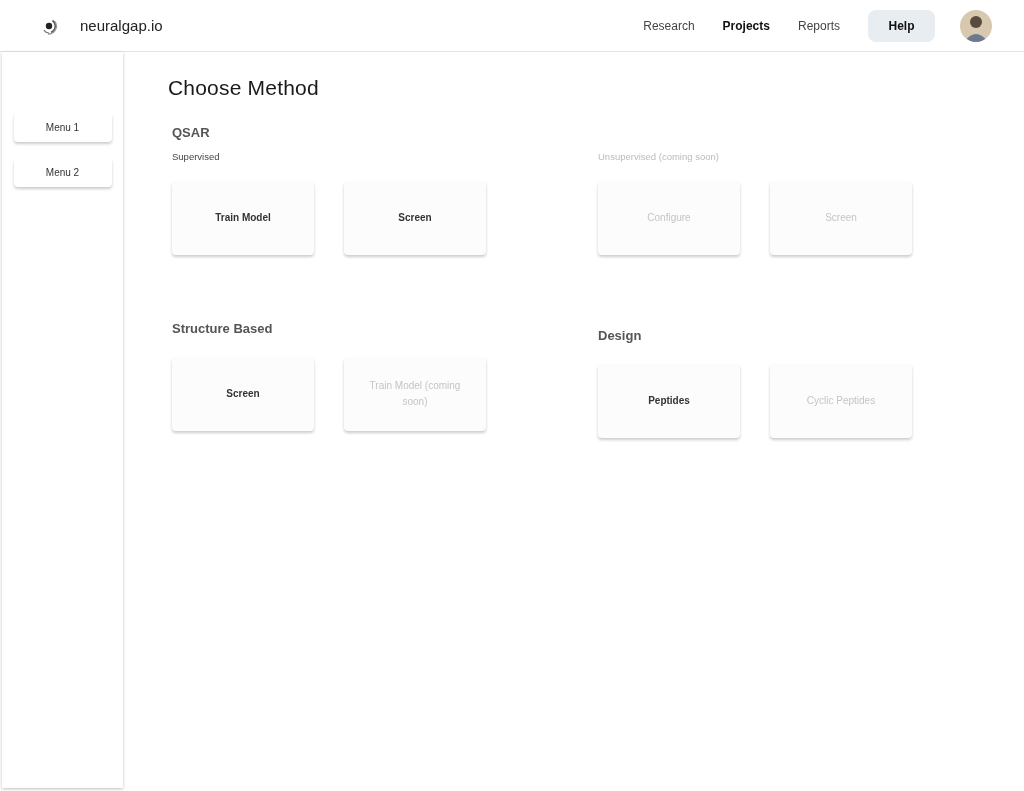  Describe the element at coordinates (901, 25) in the screenshot. I see `help-button: Help` at that location.